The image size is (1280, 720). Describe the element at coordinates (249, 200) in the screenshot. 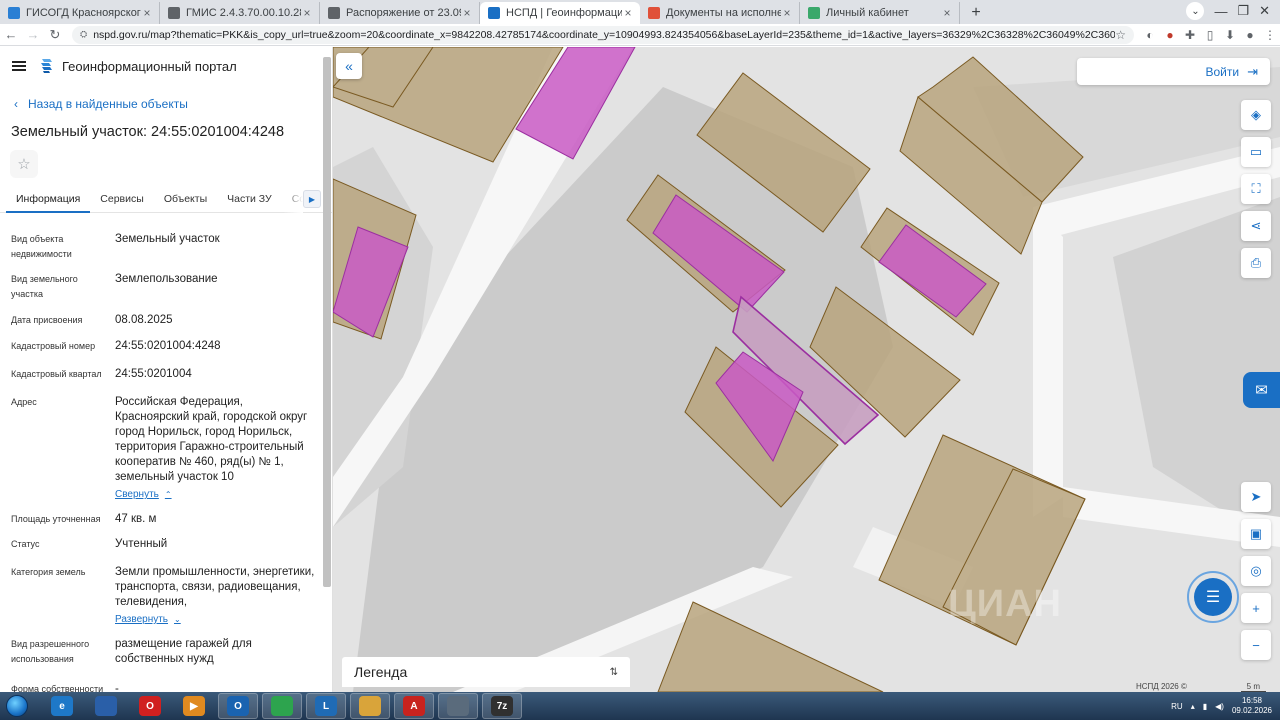

I see `tab-parcel-parts: Части ЗУ` at that location.